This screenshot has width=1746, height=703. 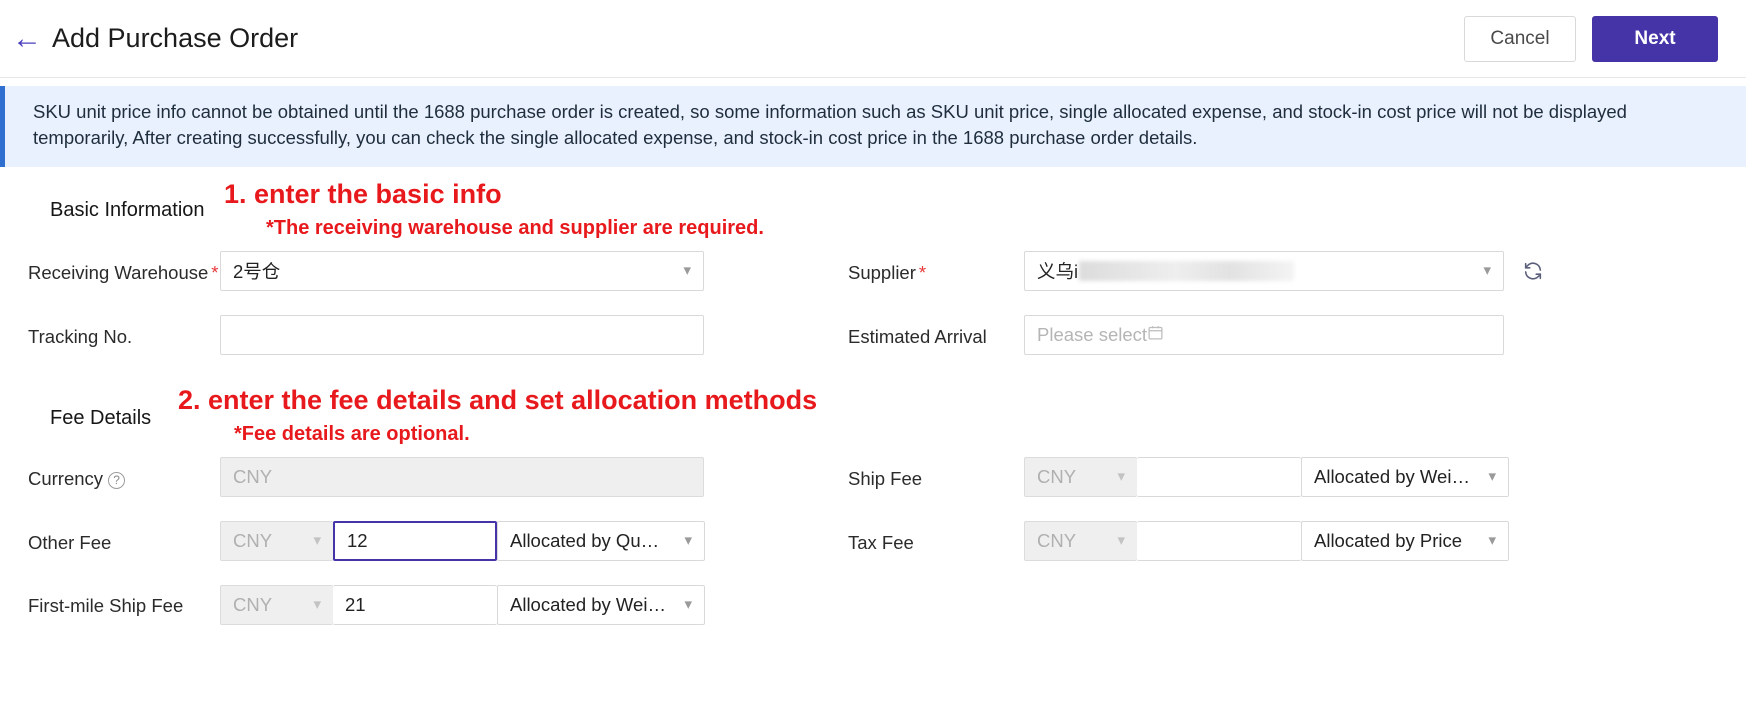 I want to click on header-actions: Cancel Next, so click(x=1591, y=38).